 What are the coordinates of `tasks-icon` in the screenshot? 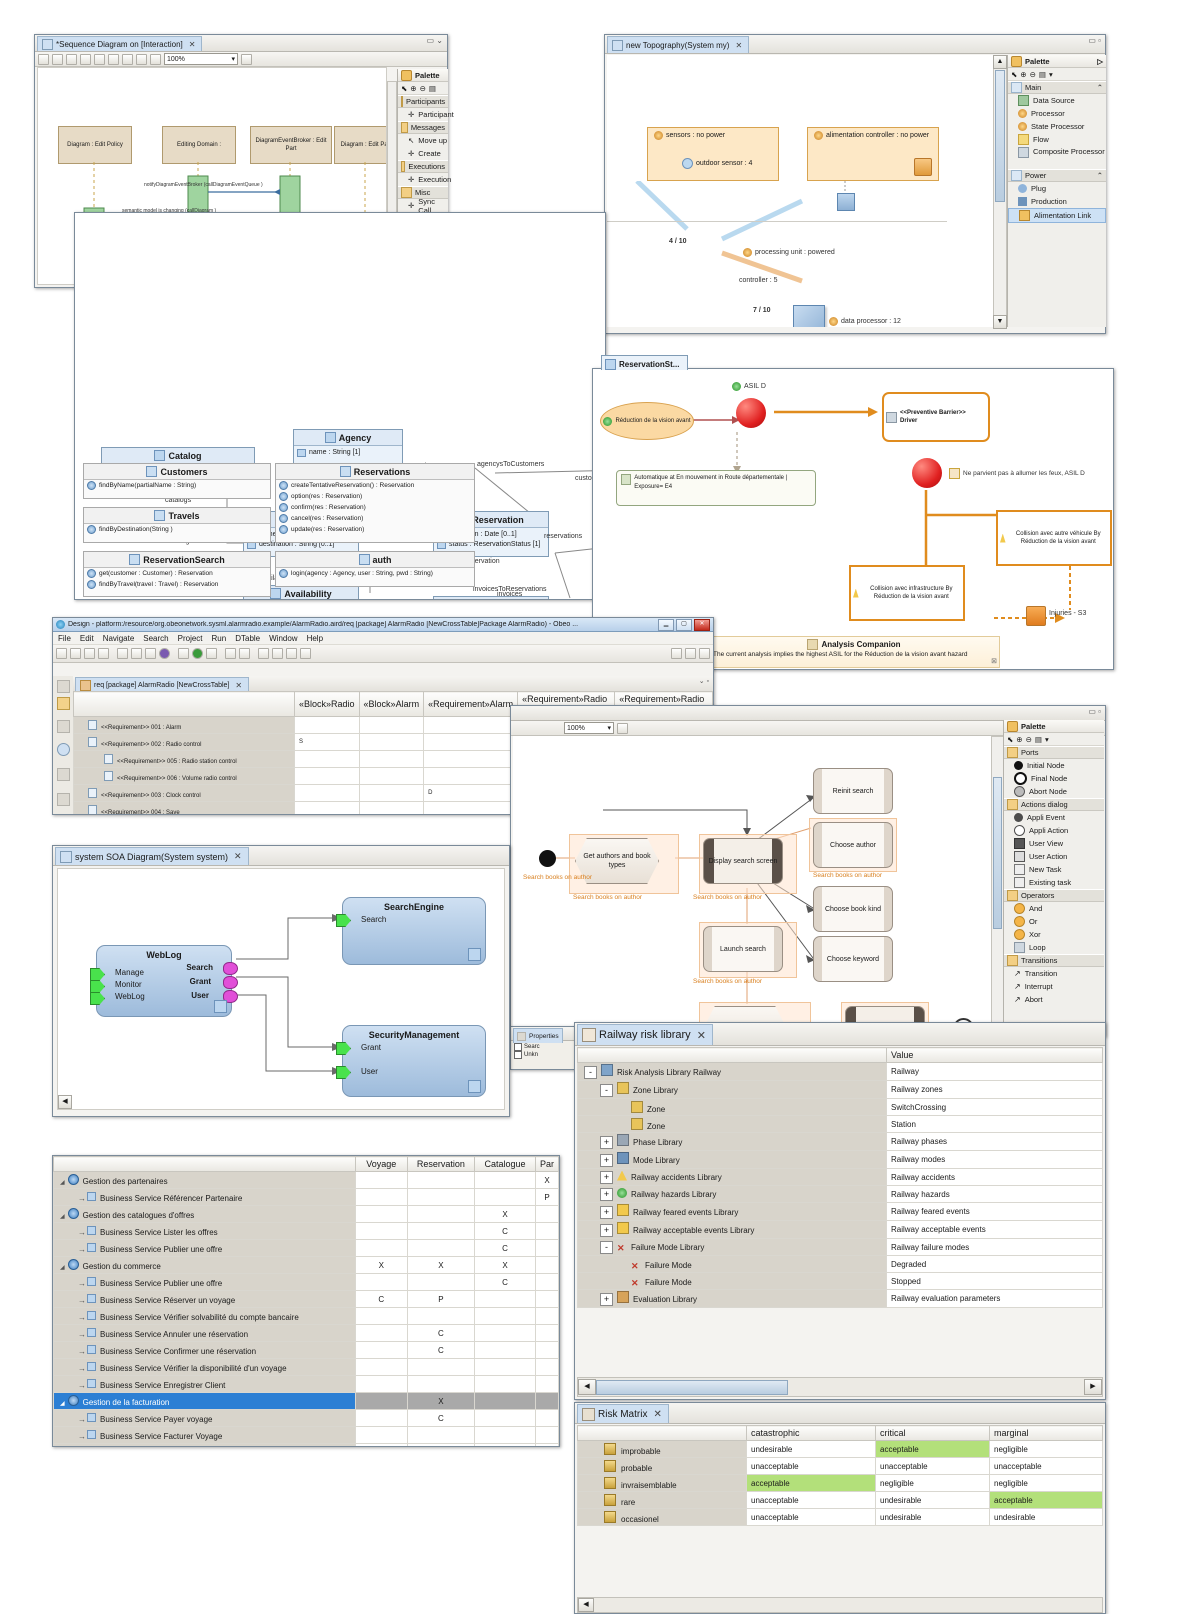 It's located at (63, 799).